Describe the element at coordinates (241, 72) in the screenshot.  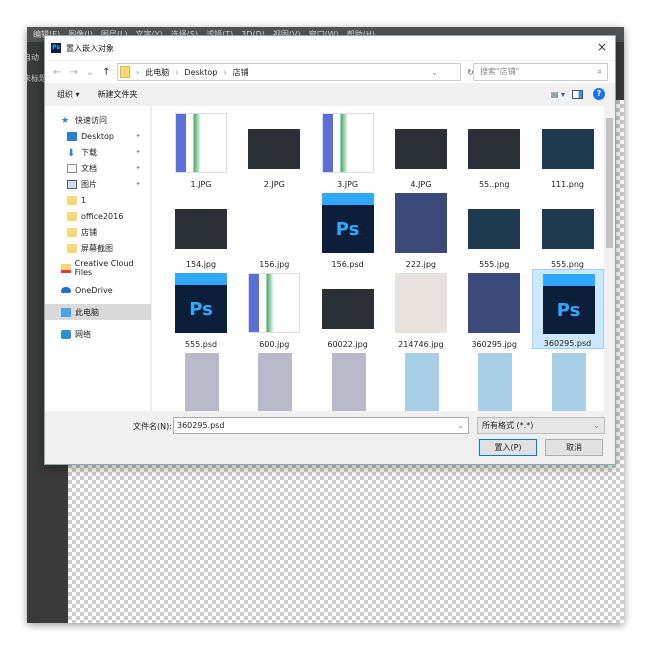
I see `breadcrumb-item: 店铺` at that location.